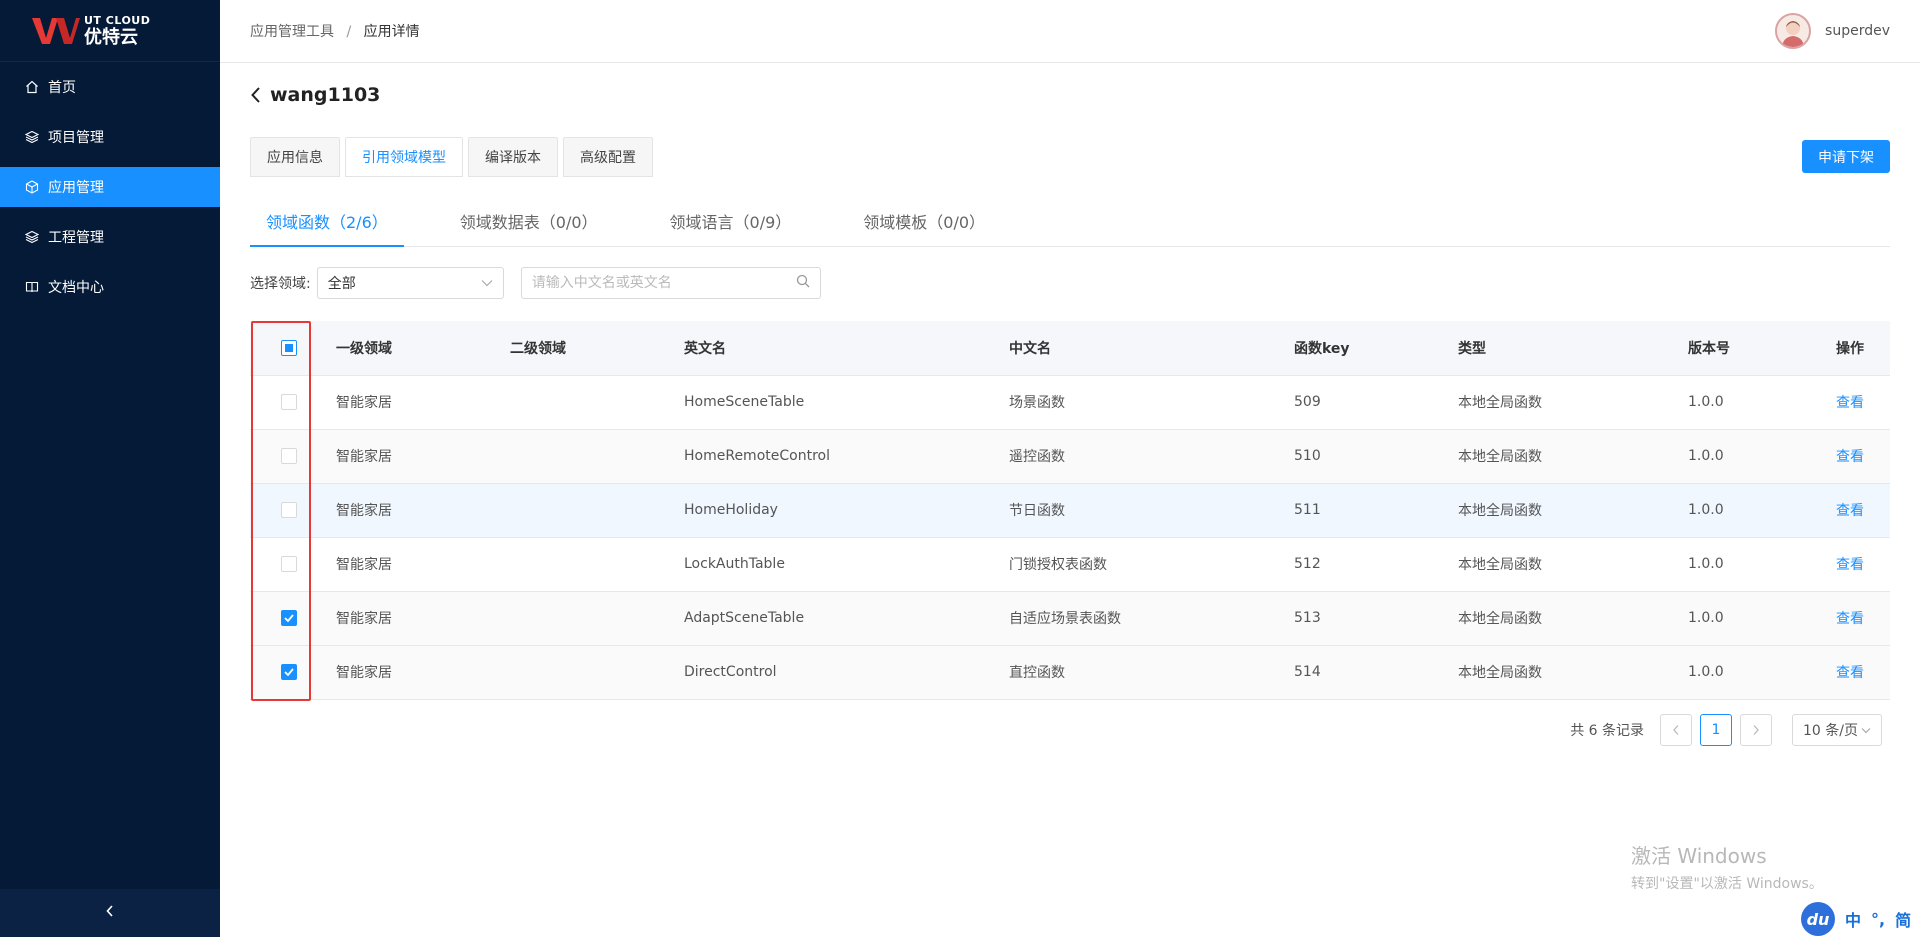 The width and height of the screenshot is (1920, 937). What do you see at coordinates (110, 187) in the screenshot?
I see `sidebar-item-apps: 应用管理` at bounding box center [110, 187].